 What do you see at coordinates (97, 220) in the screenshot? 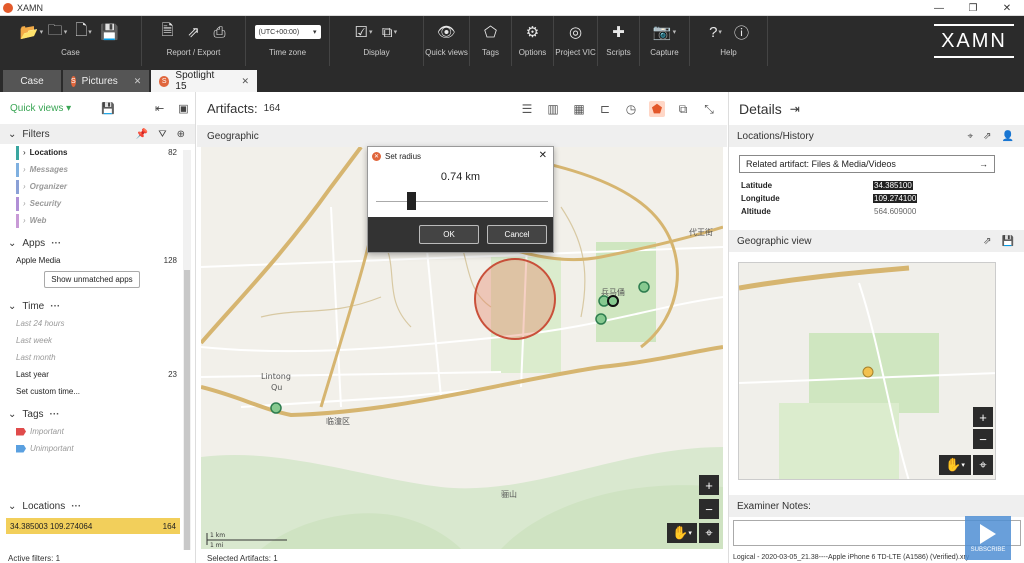
I see `filter-row: › Web` at bounding box center [97, 220].